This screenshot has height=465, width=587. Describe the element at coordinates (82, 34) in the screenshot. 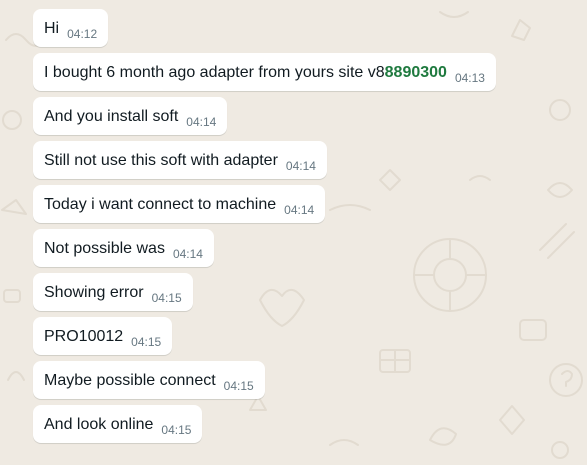

I see `message-timestamp: 04:12` at that location.